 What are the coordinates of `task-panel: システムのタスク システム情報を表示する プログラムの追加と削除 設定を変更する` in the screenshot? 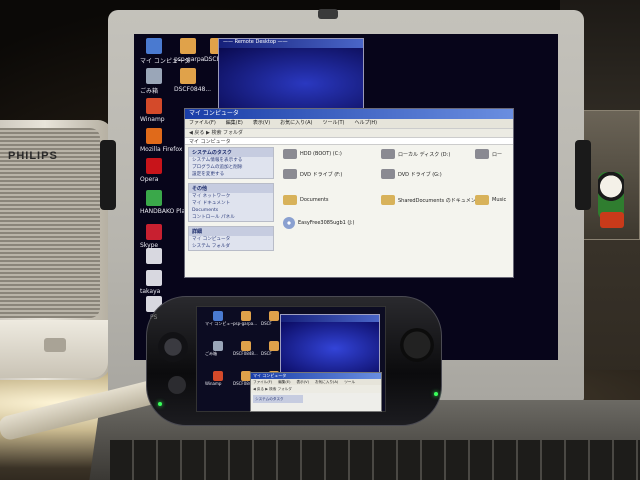 It's located at (231, 163).